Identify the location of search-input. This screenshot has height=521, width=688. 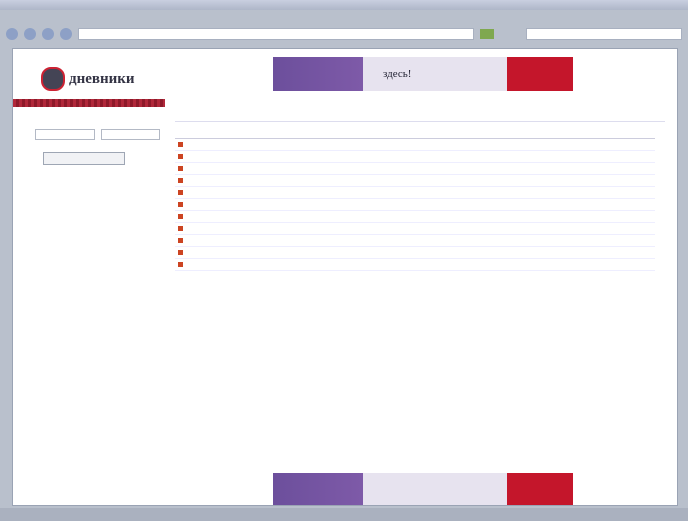
(604, 34).